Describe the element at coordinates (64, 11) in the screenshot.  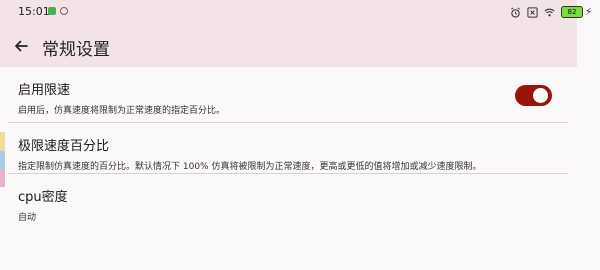
I see `sync-icon` at that location.